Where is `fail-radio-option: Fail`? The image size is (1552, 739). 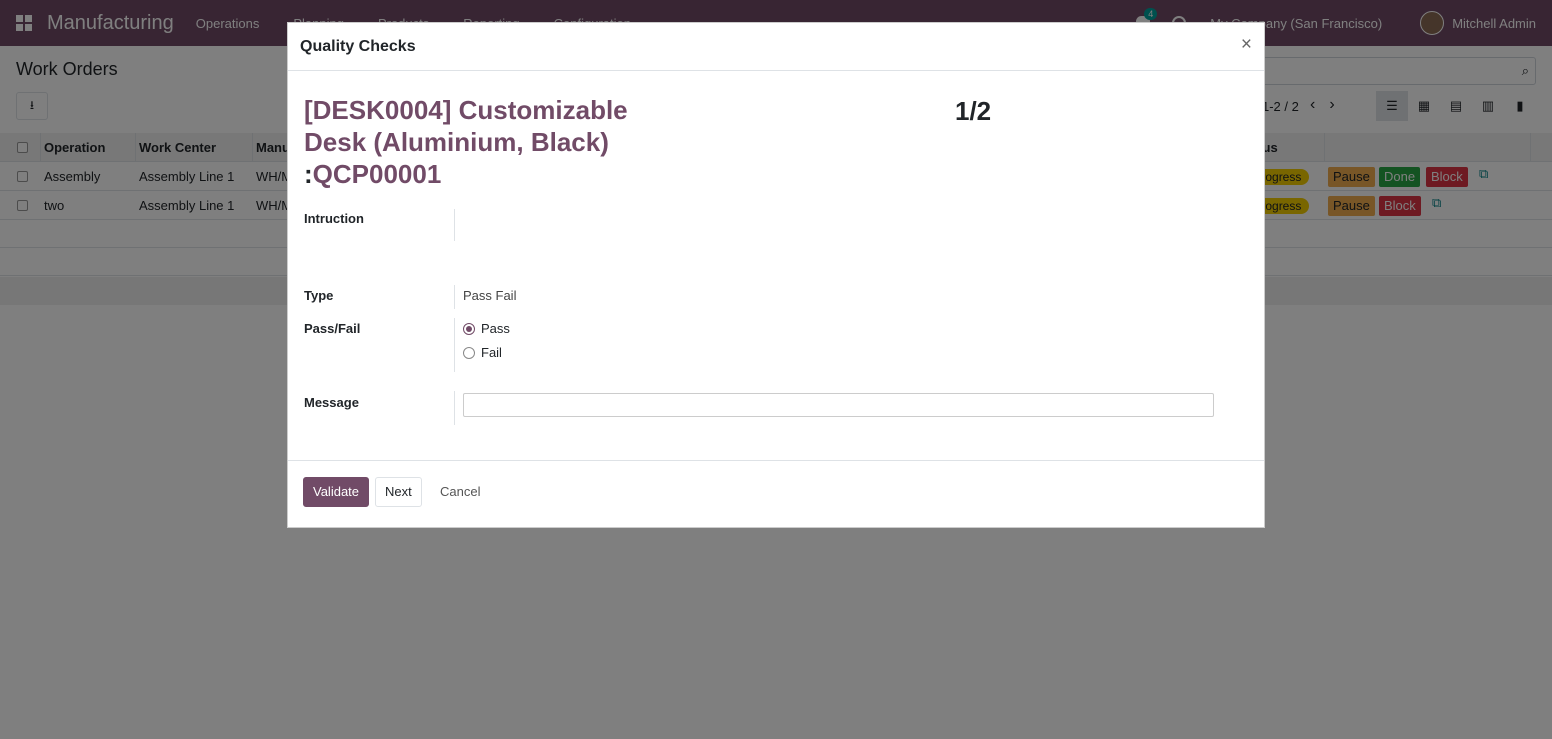 fail-radio-option: Fail is located at coordinates (482, 352).